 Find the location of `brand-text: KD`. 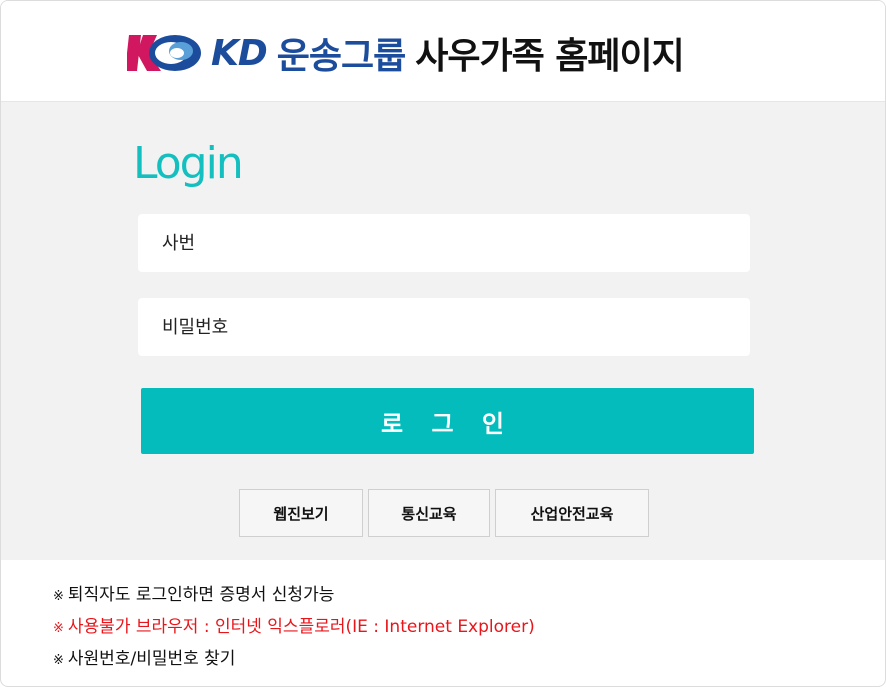

brand-text: KD is located at coordinates (239, 53).